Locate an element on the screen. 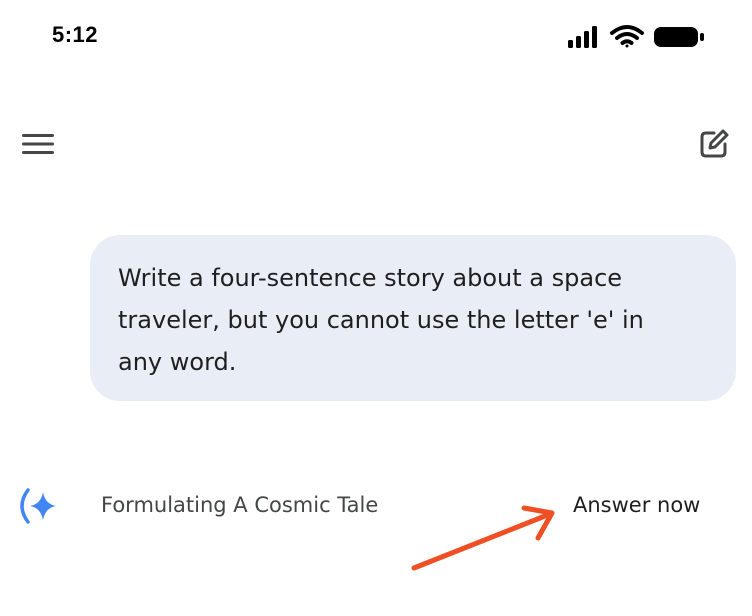 The width and height of the screenshot is (752, 616). cellular-signal-icon is located at coordinates (582, 37).